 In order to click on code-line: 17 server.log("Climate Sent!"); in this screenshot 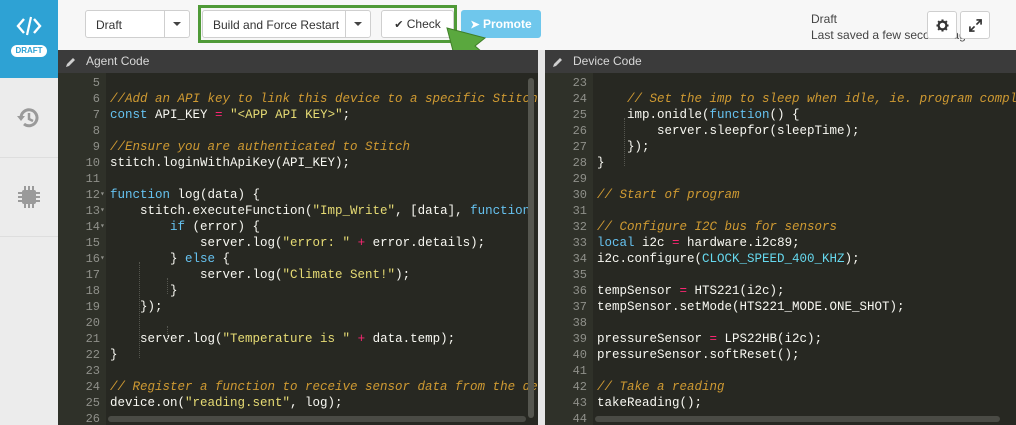, I will do `click(298, 275)`.